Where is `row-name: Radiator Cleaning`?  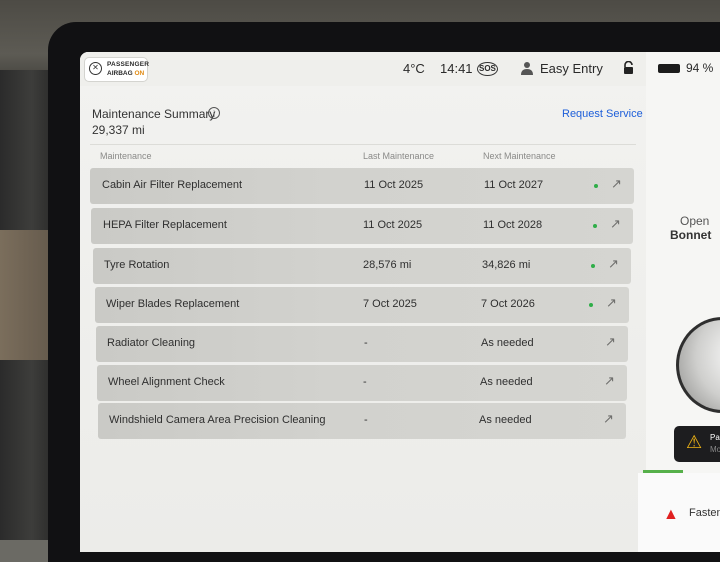 row-name: Radiator Cleaning is located at coordinates (151, 343).